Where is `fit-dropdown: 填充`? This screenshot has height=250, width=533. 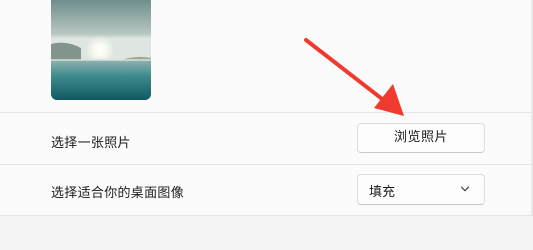
fit-dropdown: 填充 is located at coordinates (421, 189).